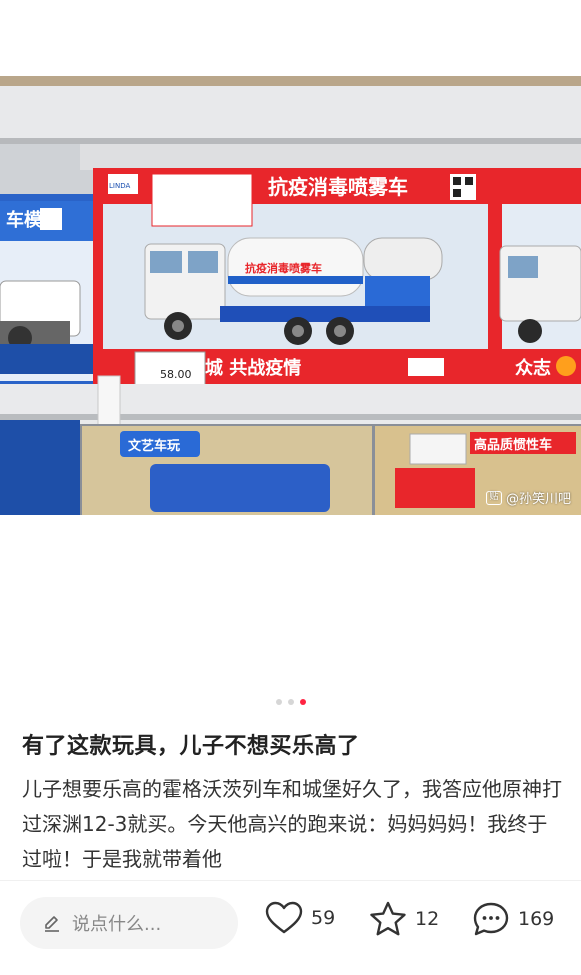 Image resolution: width=581 pixels, height=975 pixels. What do you see at coordinates (52, 924) in the screenshot?
I see `pencil-icon` at bounding box center [52, 924].